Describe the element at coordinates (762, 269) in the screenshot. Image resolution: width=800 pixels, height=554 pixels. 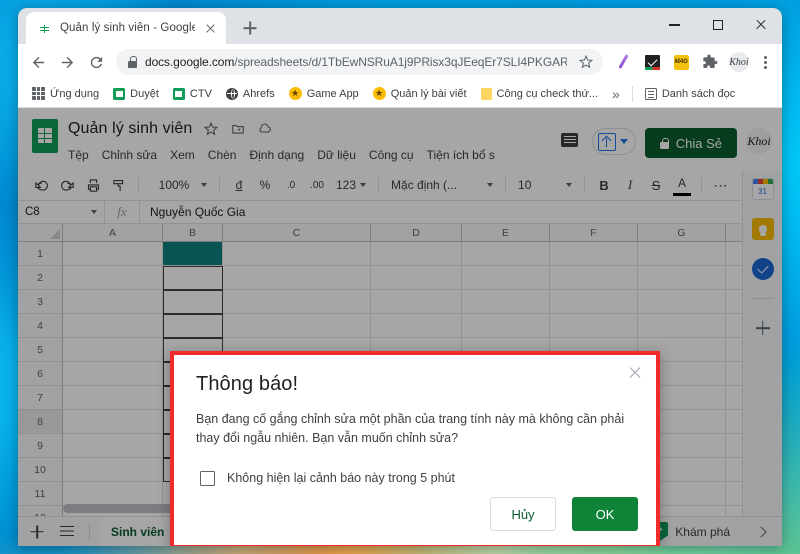
I see `google-tasks-icon` at that location.